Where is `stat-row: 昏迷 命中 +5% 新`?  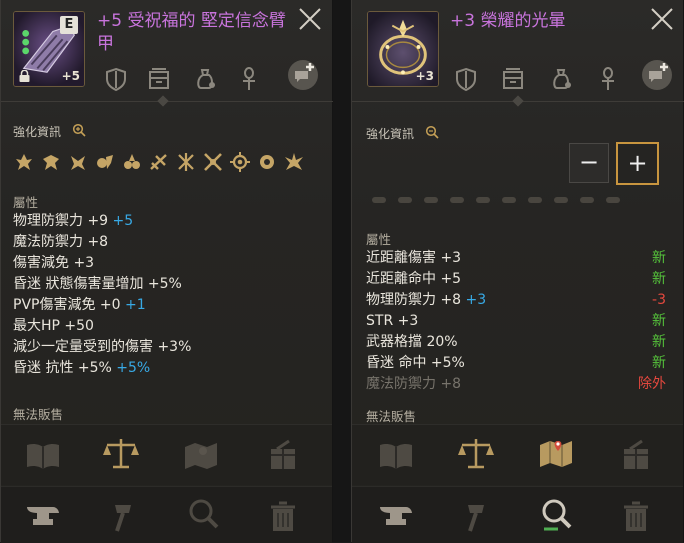 stat-row: 昏迷 命中 +5% 新 is located at coordinates (516, 363).